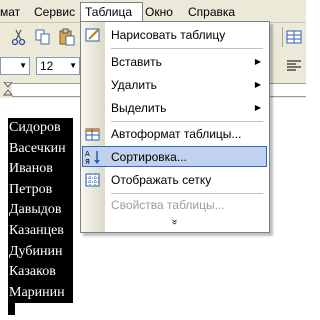 The image size is (320, 320). What do you see at coordinates (40, 149) in the screenshot?
I see `list-item: Васечкин` at bounding box center [40, 149].